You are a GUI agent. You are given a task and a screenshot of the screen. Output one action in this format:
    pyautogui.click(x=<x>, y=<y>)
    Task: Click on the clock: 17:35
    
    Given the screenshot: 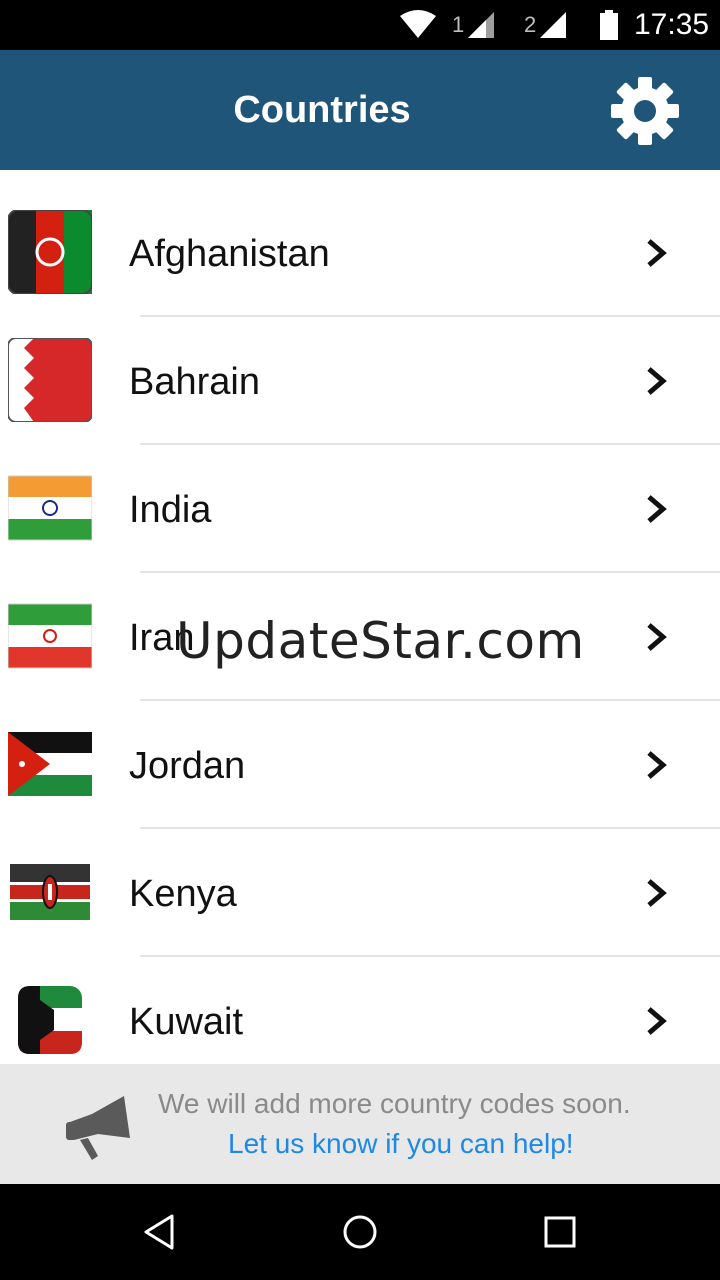 What is the action you would take?
    pyautogui.click(x=672, y=24)
    